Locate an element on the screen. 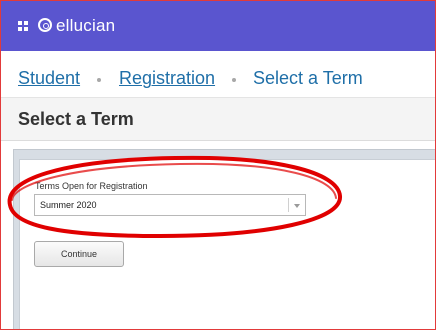 This screenshot has height=330, width=436. grid-menu-icon is located at coordinates (23, 26).